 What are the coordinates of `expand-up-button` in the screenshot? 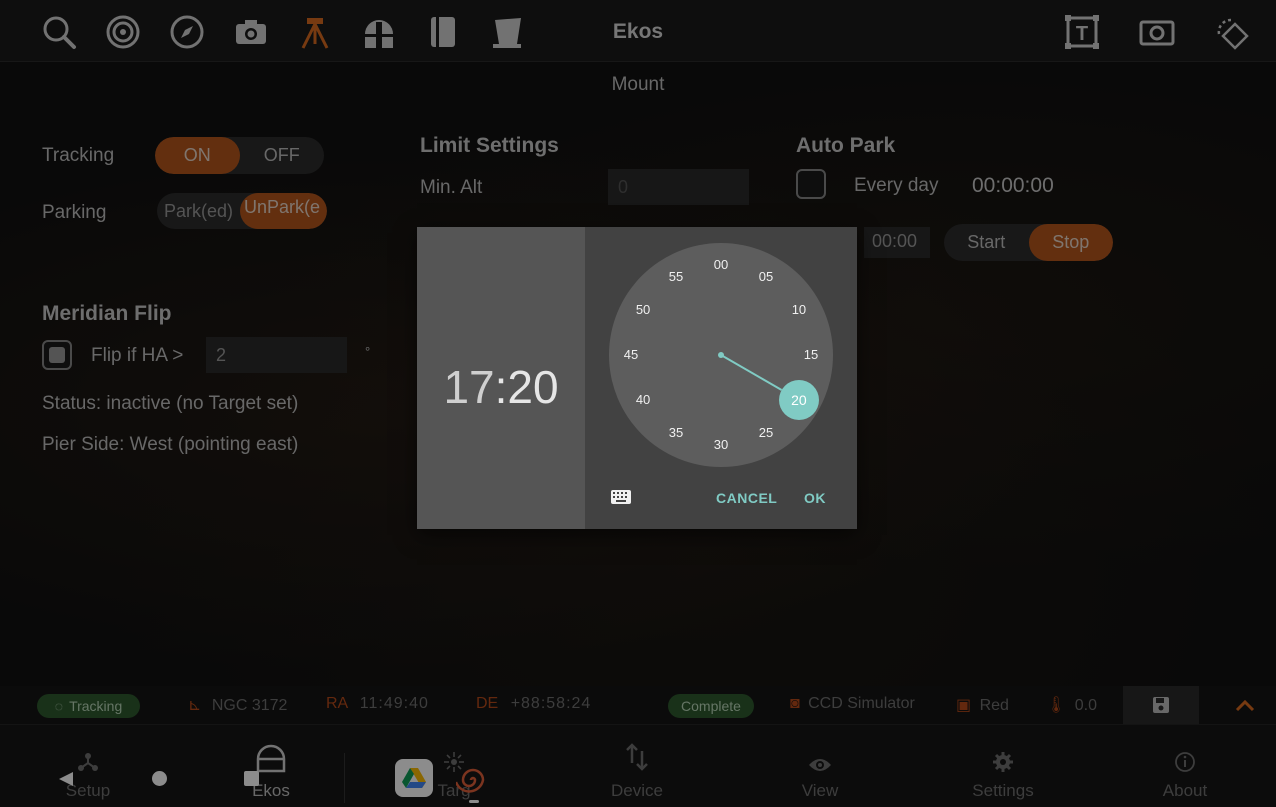 It's located at (1245, 705).